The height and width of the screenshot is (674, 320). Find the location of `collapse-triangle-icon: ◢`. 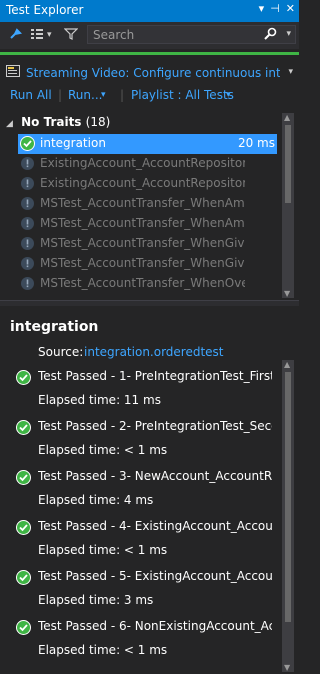

collapse-triangle-icon: ◢ is located at coordinates (9, 124).